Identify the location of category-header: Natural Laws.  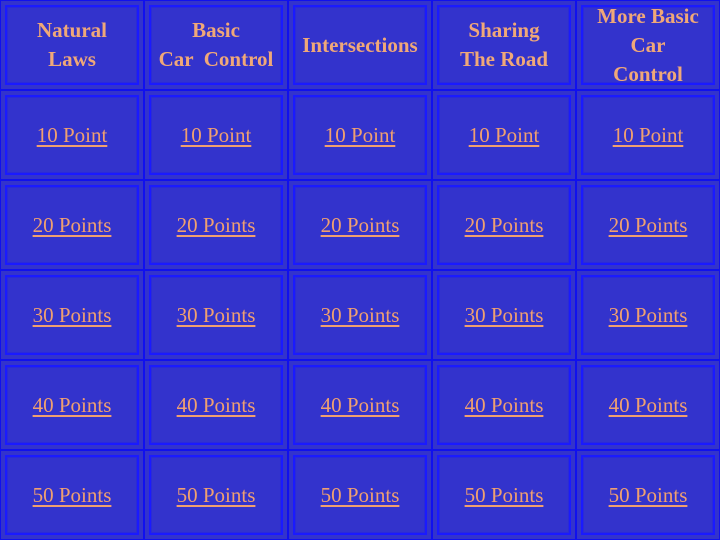
(72, 45).